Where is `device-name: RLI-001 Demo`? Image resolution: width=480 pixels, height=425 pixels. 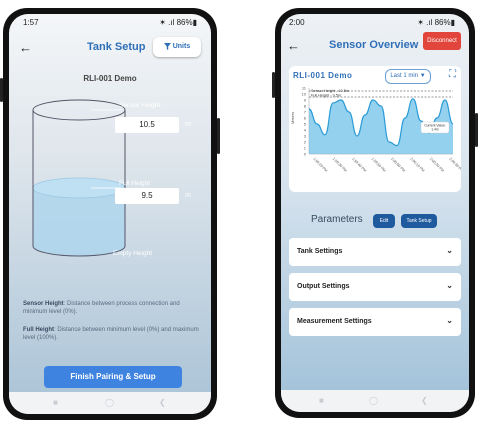 device-name: RLI-001 Demo is located at coordinates (110, 78).